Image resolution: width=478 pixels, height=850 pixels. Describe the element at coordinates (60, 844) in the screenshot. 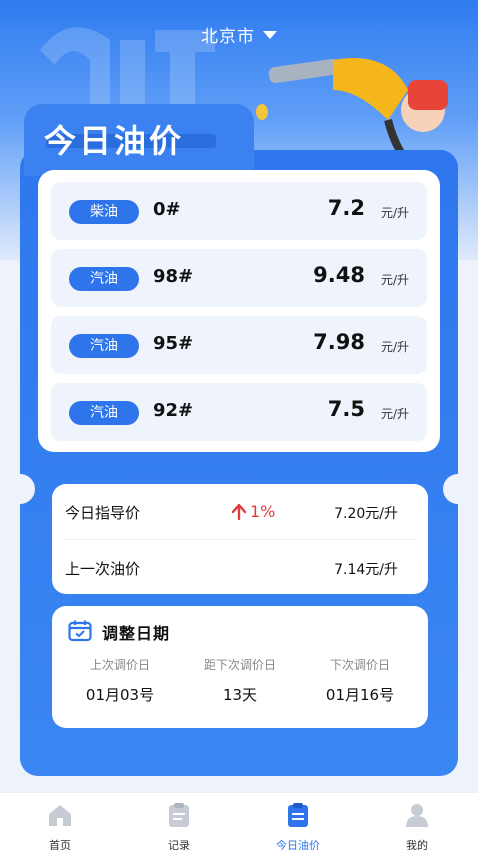

I see `tab-label: 首页` at that location.